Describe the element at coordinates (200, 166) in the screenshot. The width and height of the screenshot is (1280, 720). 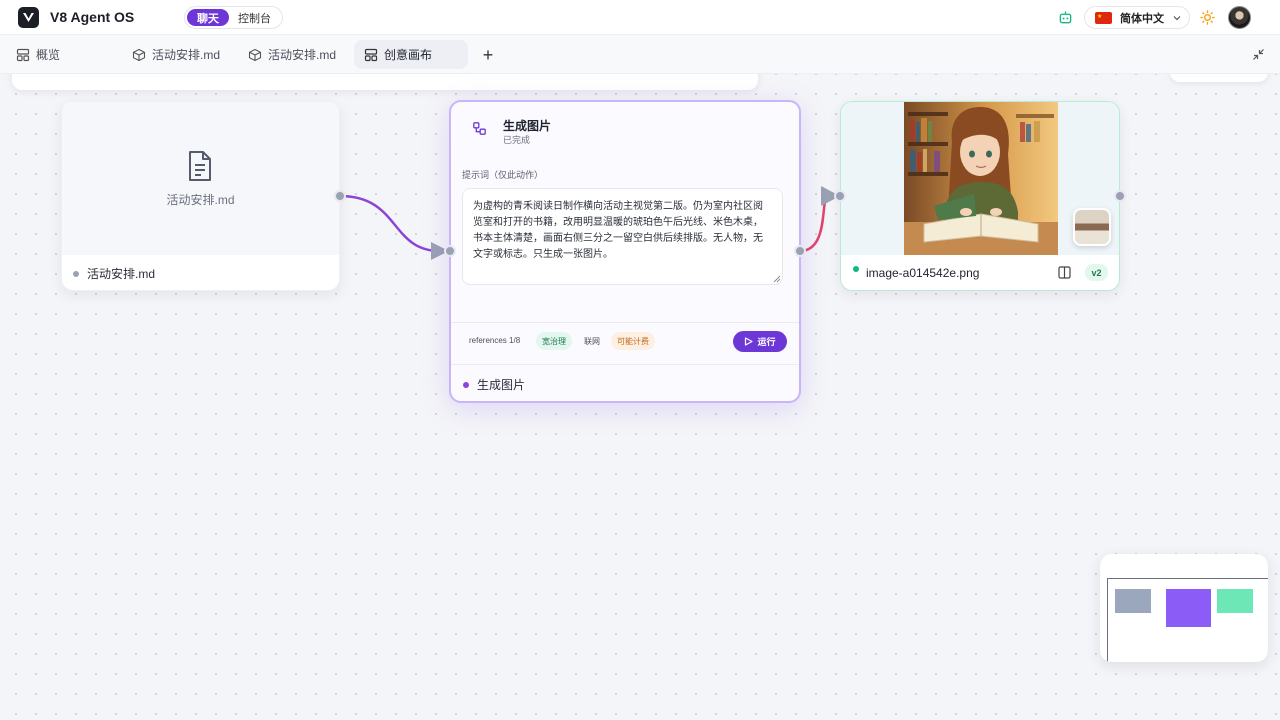
I see `file-text-icon` at that location.